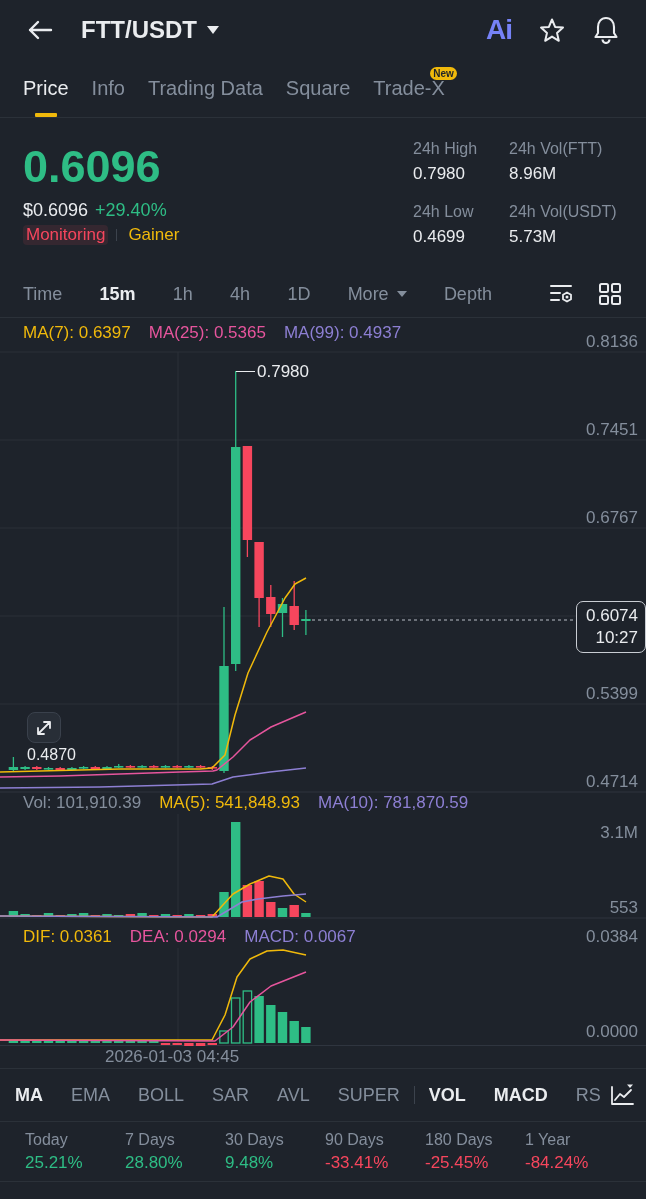  Describe the element at coordinates (439, 174) in the screenshot. I see `stat-value: 0.7980` at that location.